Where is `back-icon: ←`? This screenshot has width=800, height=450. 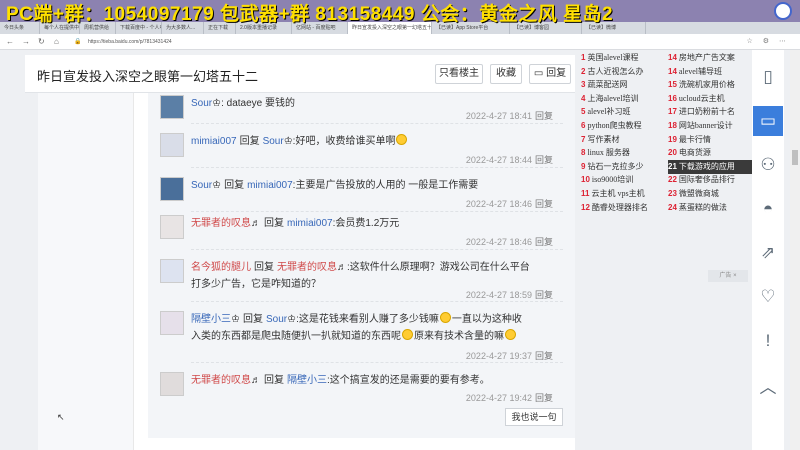 back-icon: ← is located at coordinates (10, 42).